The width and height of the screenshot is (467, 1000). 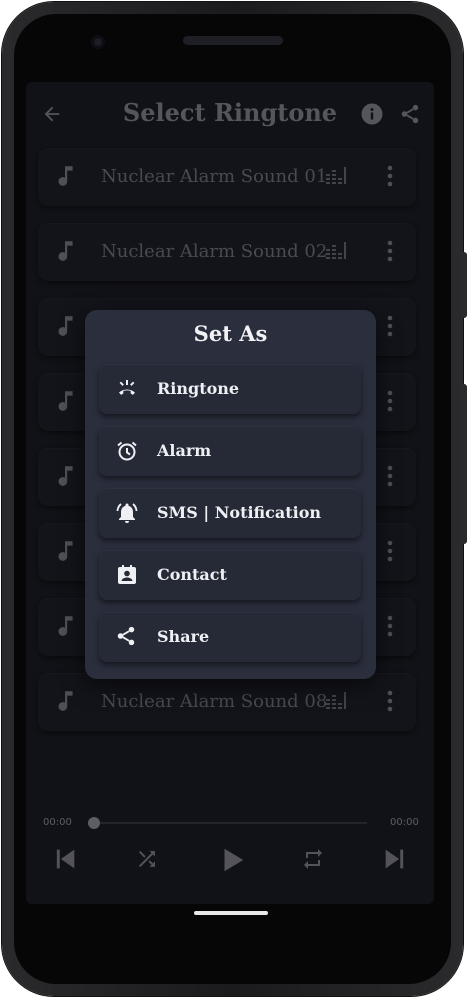 What do you see at coordinates (127, 574) in the screenshot?
I see `contact-icon` at bounding box center [127, 574].